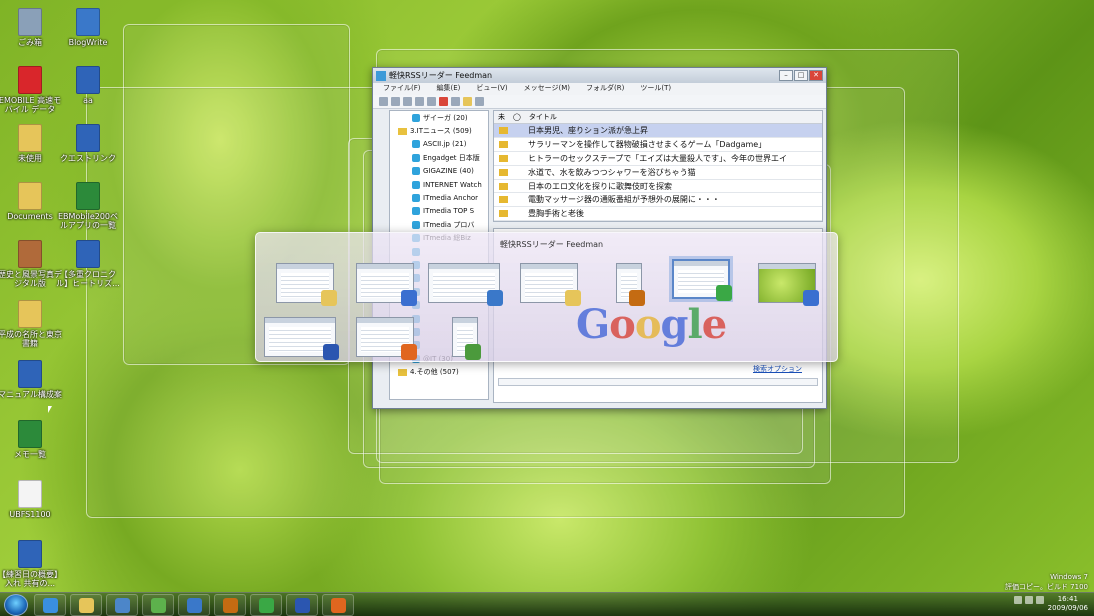  What do you see at coordinates (402, 89) in the screenshot?
I see `menu-item: ファイル(F)` at bounding box center [402, 89].